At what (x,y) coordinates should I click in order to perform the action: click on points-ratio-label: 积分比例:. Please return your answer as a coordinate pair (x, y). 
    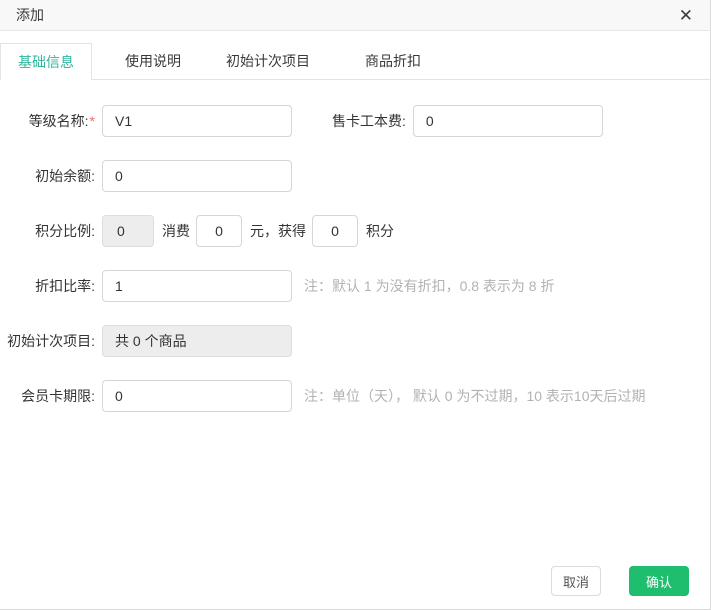
    Looking at the image, I should click on (65, 231).